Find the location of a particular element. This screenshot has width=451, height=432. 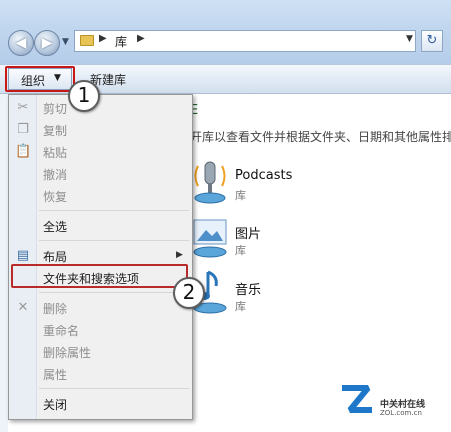

menu-item-cut: ✂ 剪切 is located at coordinates (100, 108).